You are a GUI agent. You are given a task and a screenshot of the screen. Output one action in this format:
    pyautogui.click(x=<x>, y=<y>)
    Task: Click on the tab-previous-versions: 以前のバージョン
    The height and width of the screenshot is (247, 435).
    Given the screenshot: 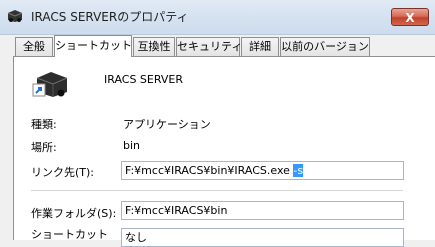 What is the action you would take?
    pyautogui.click(x=325, y=46)
    